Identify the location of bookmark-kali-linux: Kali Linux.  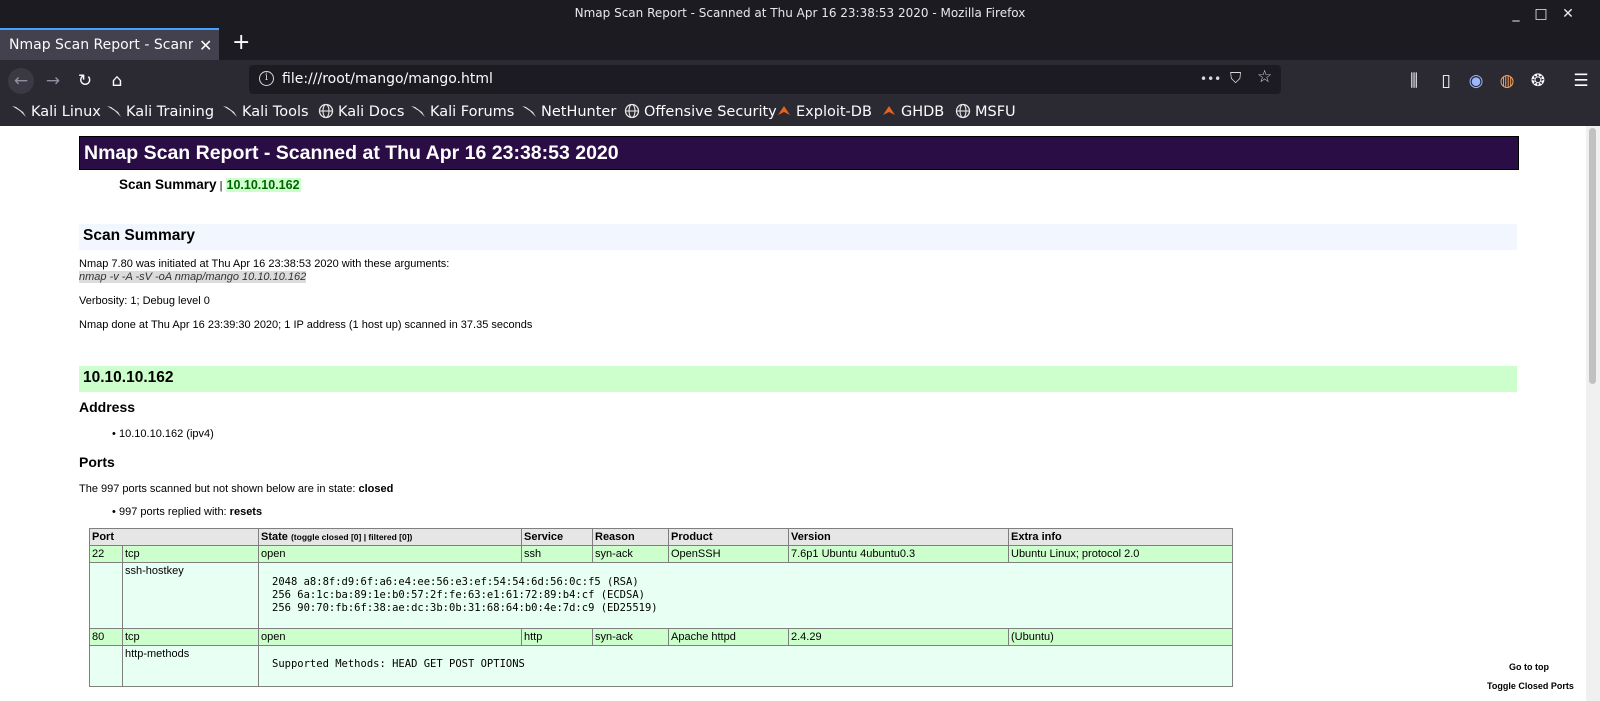
(56, 113).